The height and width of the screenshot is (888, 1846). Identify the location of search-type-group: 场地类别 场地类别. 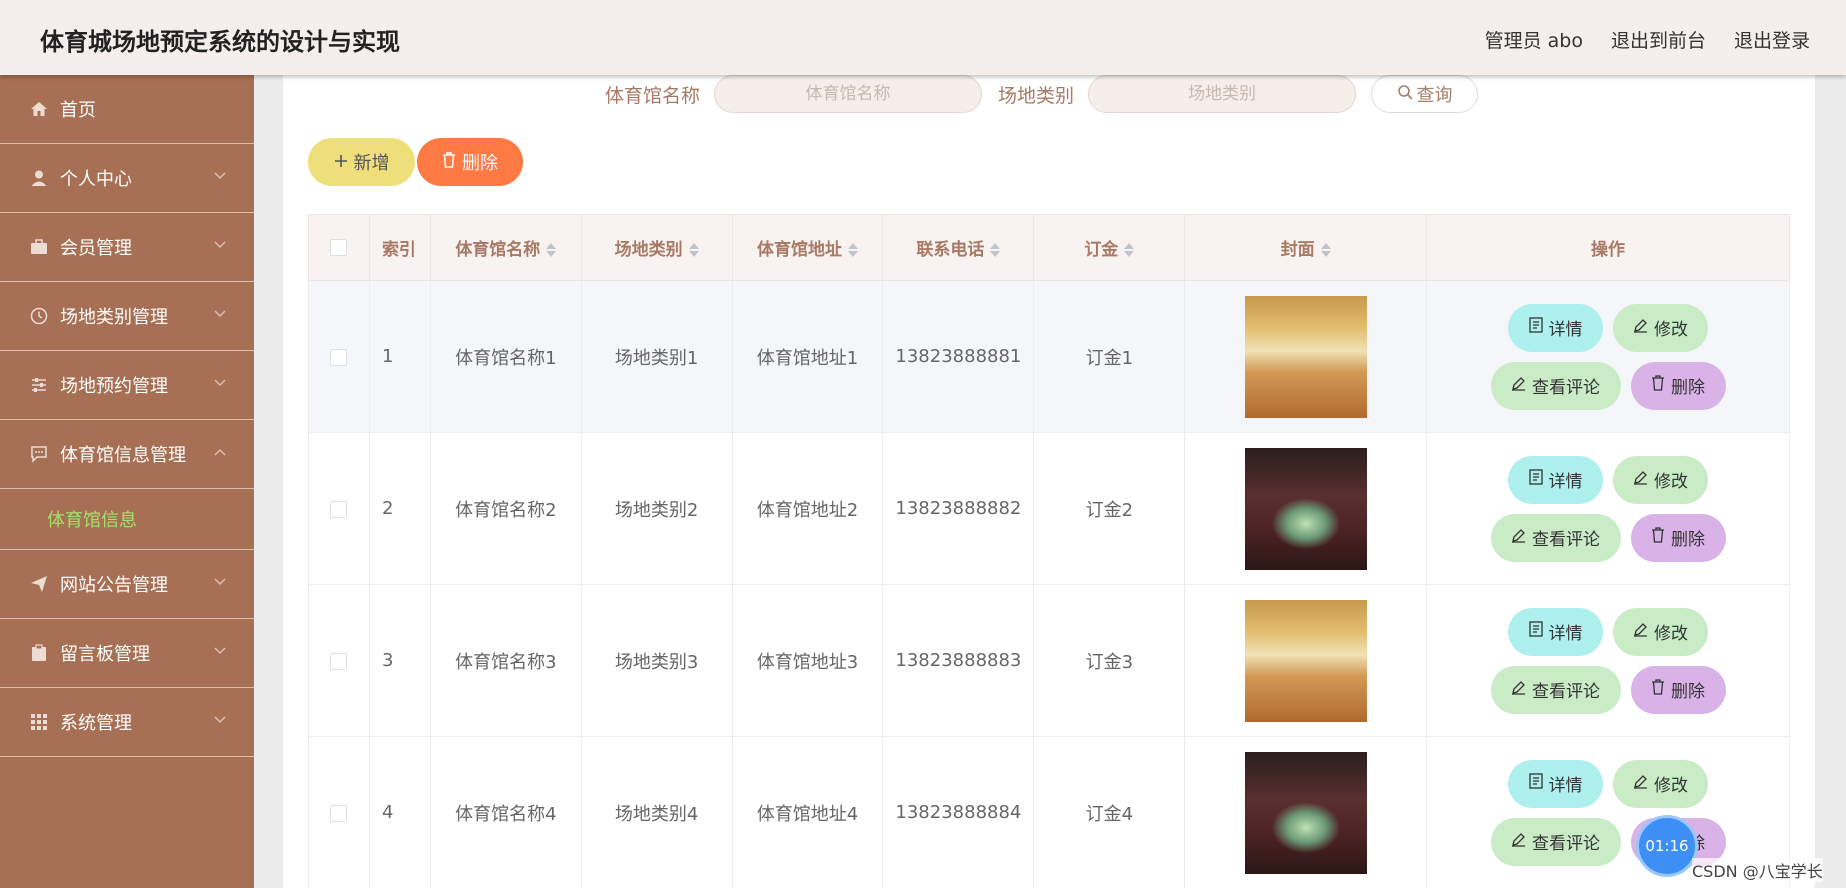
(1177, 94).